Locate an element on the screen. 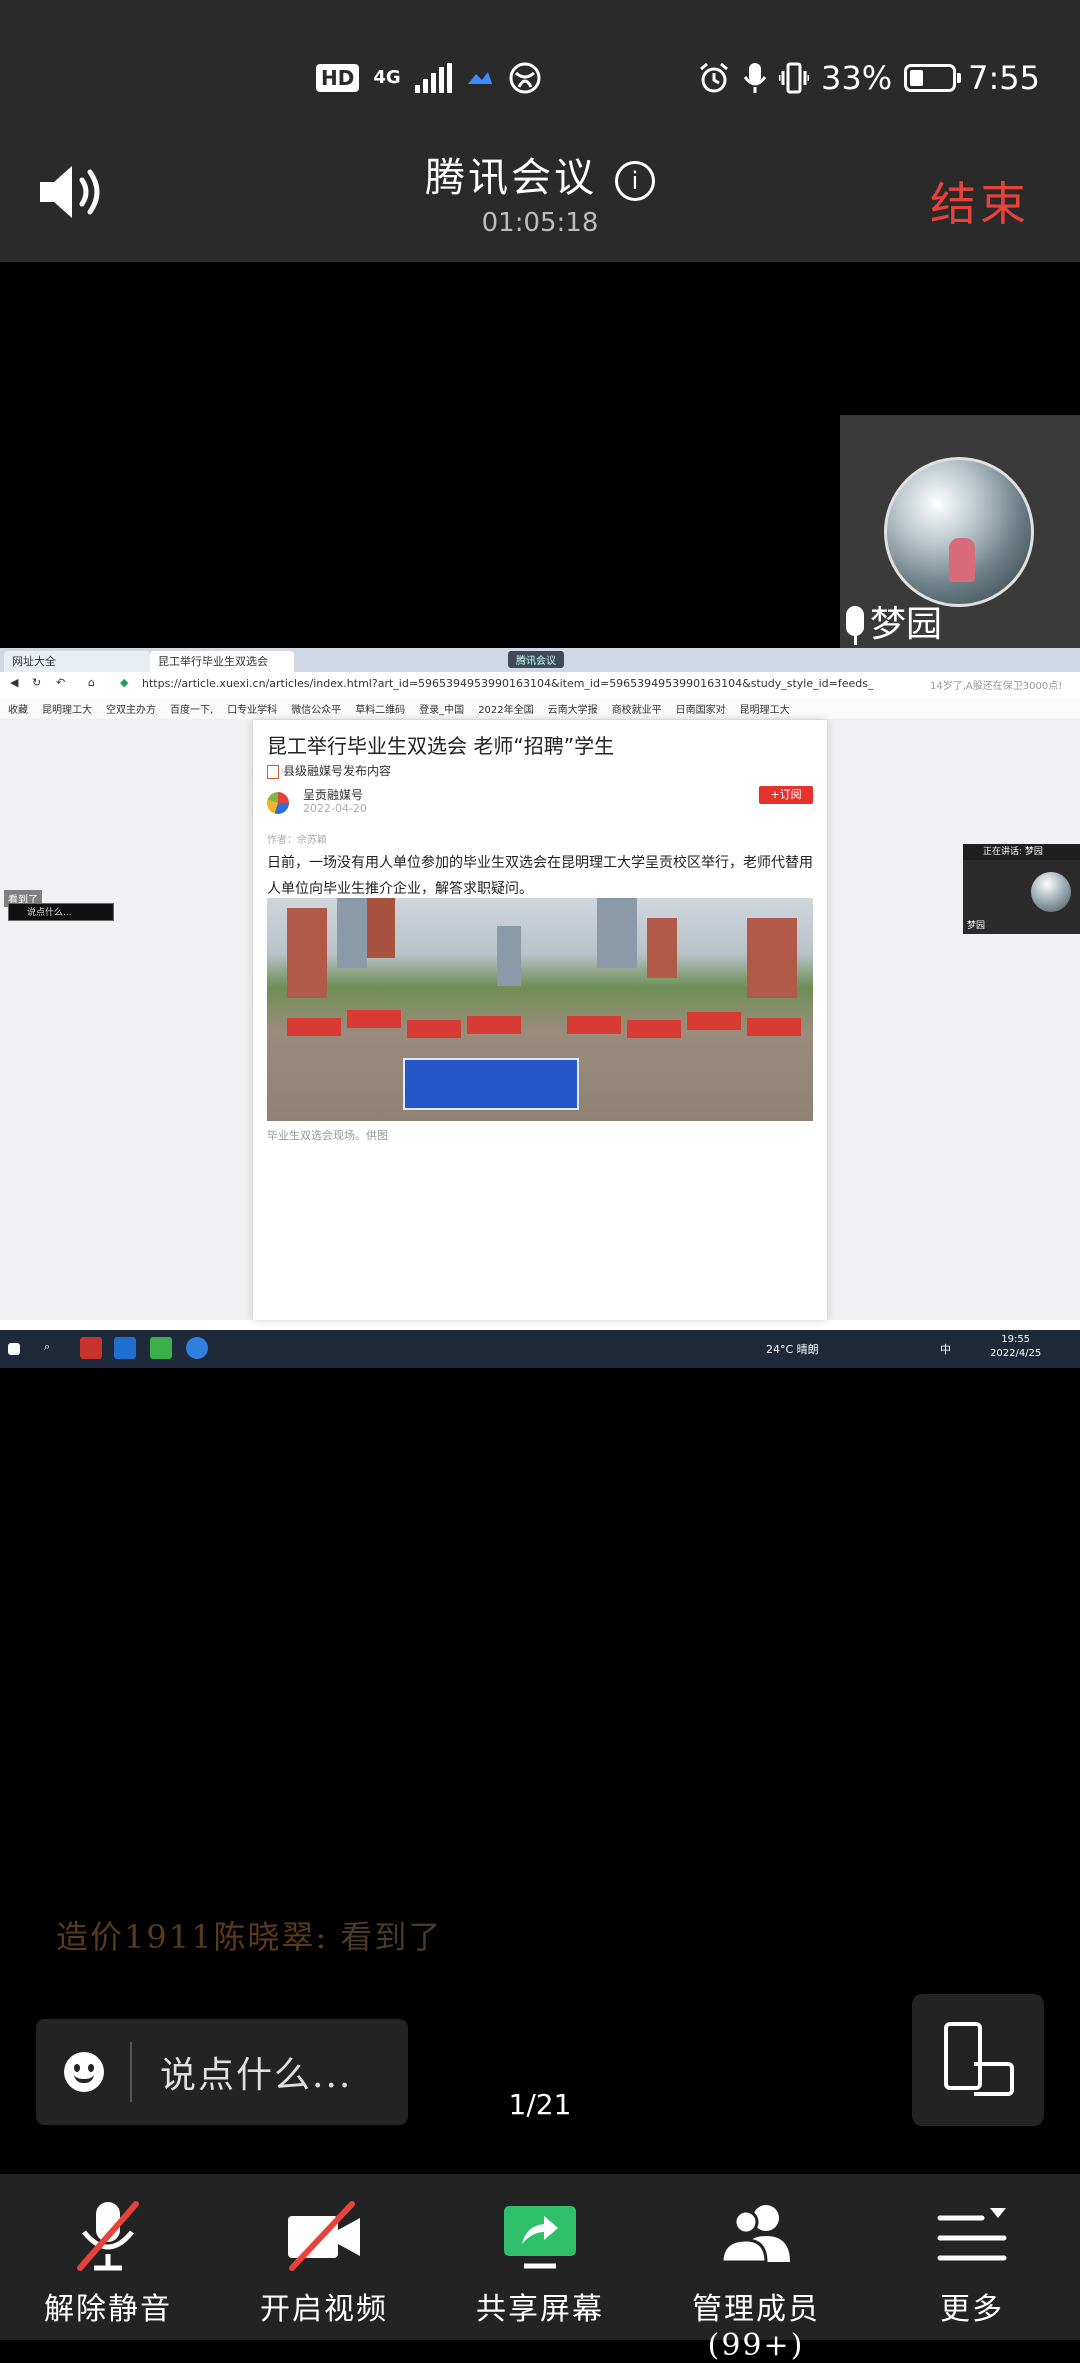  meeting-title: 腾讯会议 i is located at coordinates (540, 174).